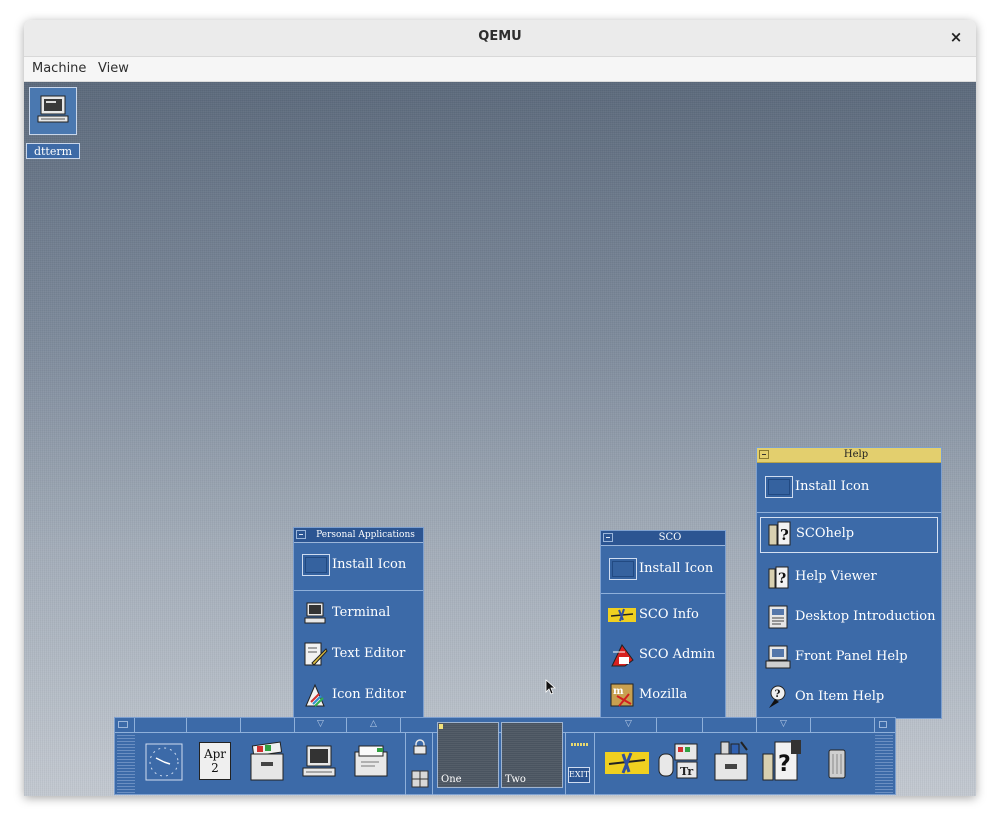 This screenshot has height=822, width=1000. I want to click on help-item-on-item-help: ? On Item Help, so click(849, 698).